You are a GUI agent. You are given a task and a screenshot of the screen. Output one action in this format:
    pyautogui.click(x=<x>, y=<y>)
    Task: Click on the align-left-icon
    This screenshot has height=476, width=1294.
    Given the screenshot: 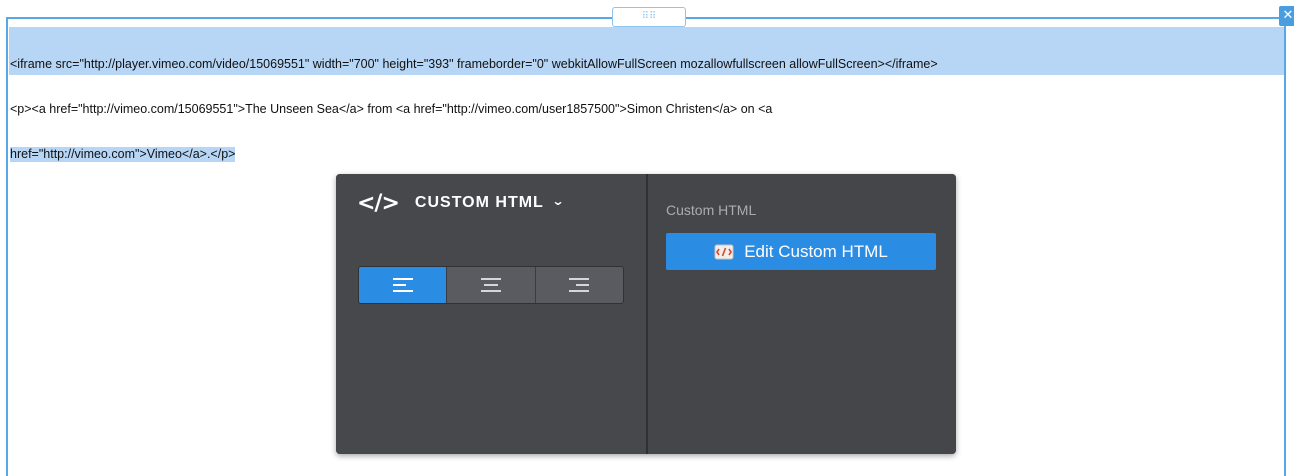 What is the action you would take?
    pyautogui.click(x=402, y=285)
    